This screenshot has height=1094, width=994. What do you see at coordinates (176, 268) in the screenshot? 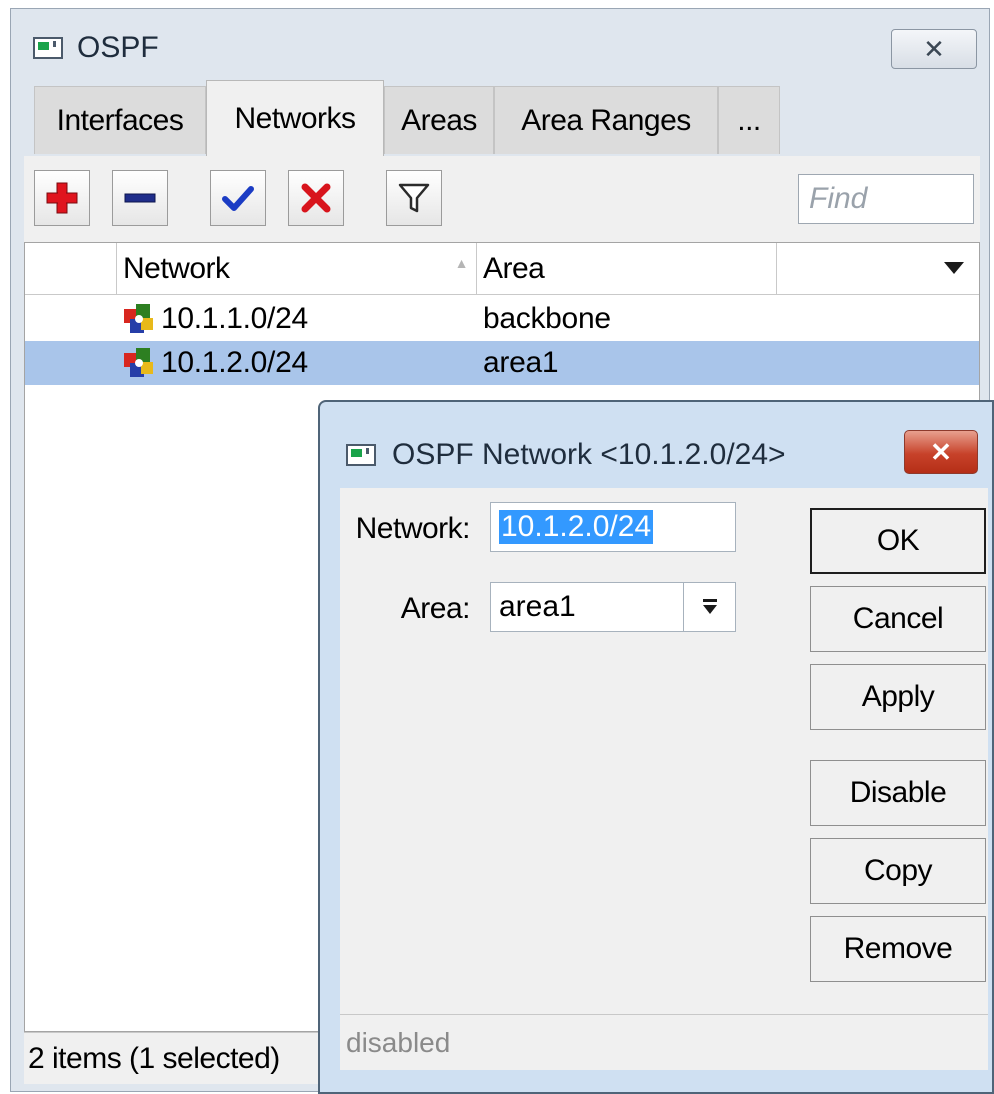
I see `column-header-label: Network` at bounding box center [176, 268].